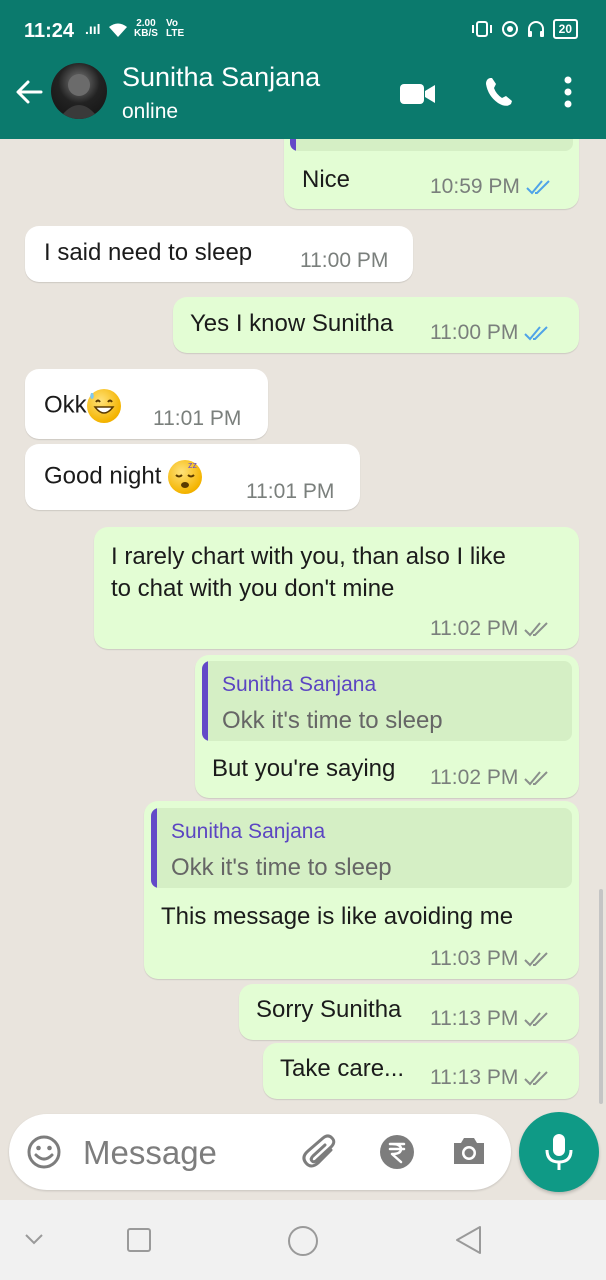 This screenshot has width=606, height=1280. Describe the element at coordinates (303, 31) in the screenshot. I see `status-bar: 11:24 .ııl 2.00 KB/S Vo LTE 20` at that location.